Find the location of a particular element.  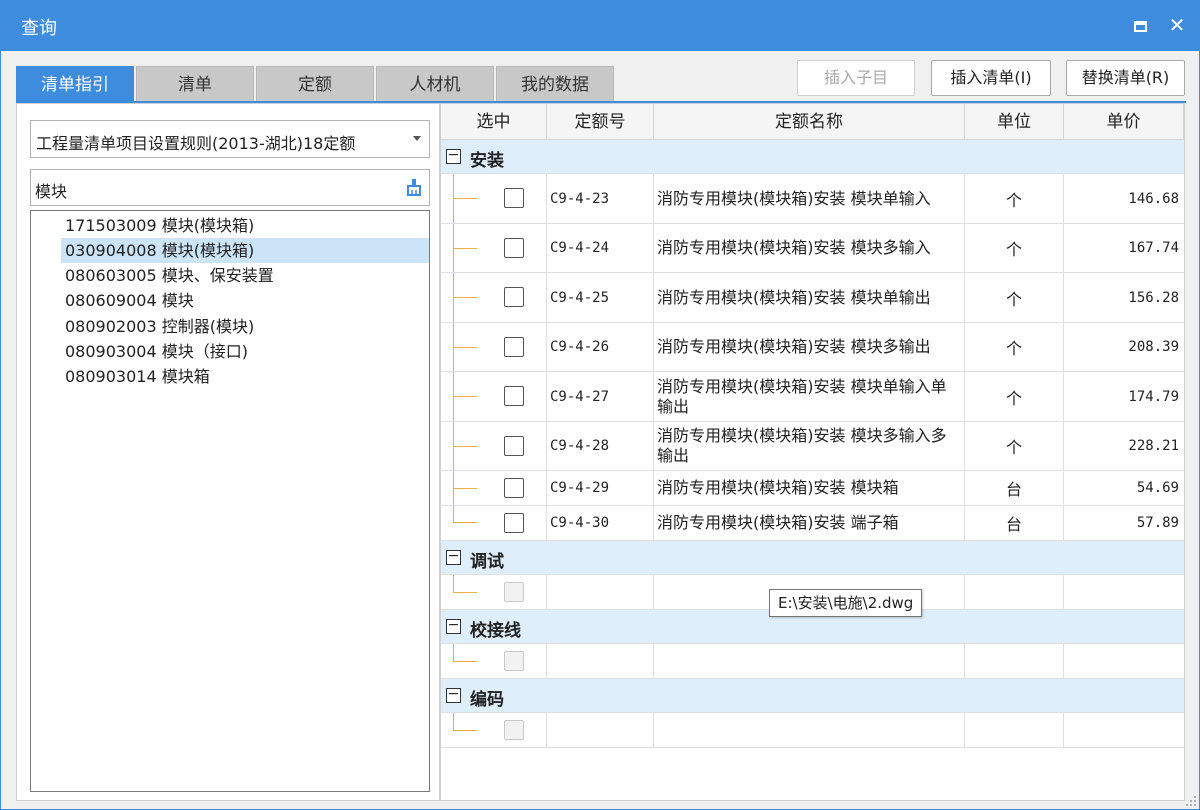

tab-my-data: 我的数据 is located at coordinates (555, 84).